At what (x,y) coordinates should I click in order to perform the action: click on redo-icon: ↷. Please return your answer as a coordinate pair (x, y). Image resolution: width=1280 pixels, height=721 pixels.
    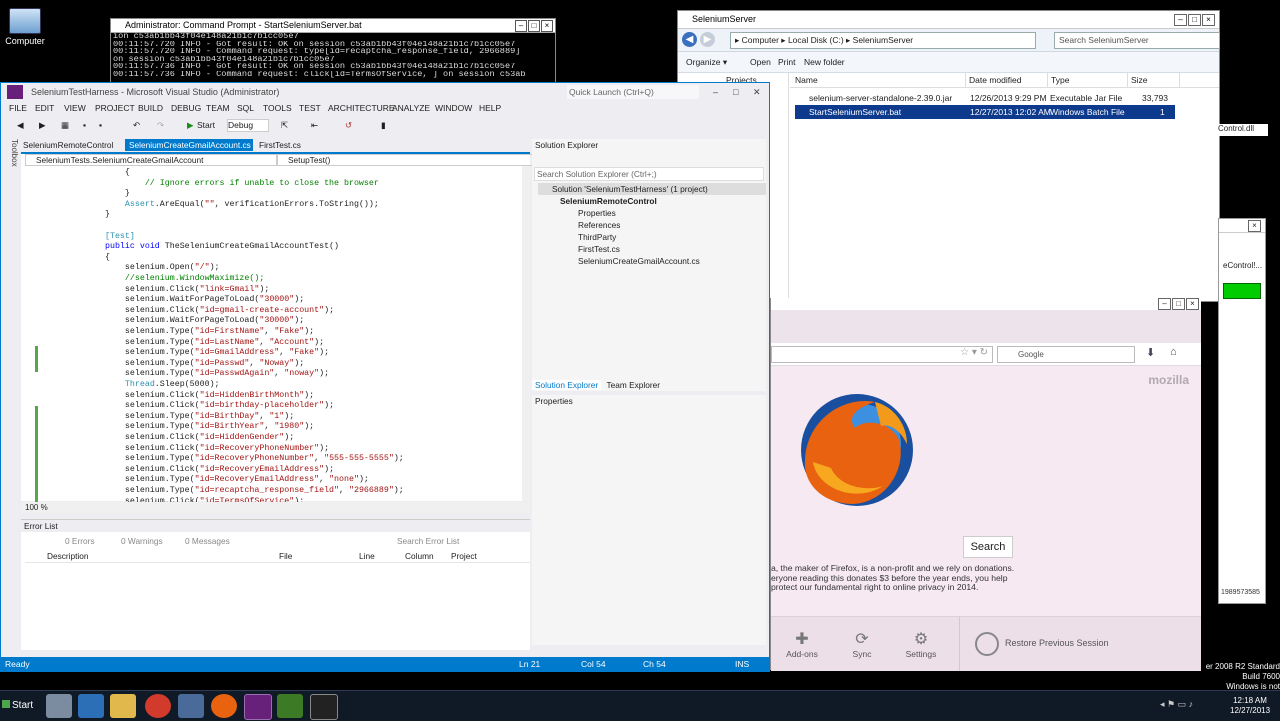
    Looking at the image, I should click on (160, 125).